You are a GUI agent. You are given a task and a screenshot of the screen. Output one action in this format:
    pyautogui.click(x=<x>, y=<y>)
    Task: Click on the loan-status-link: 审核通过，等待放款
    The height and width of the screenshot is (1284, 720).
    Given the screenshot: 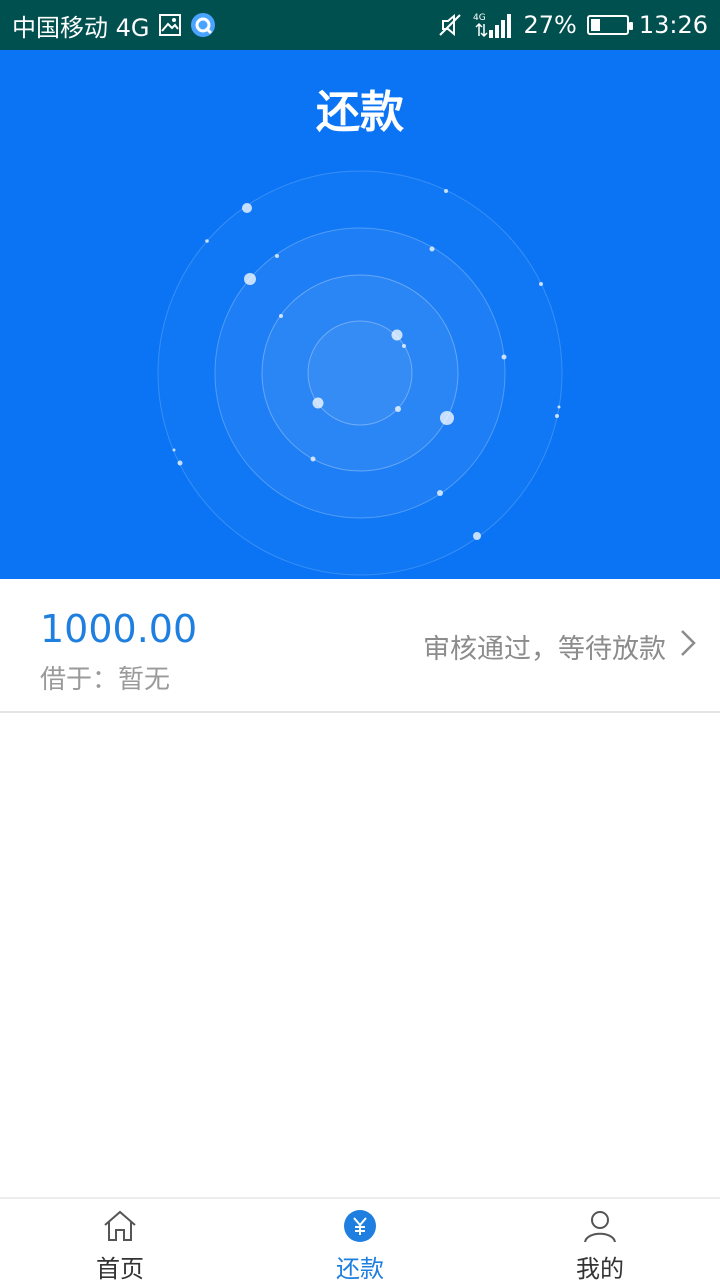 What is the action you would take?
    pyautogui.click(x=559, y=646)
    